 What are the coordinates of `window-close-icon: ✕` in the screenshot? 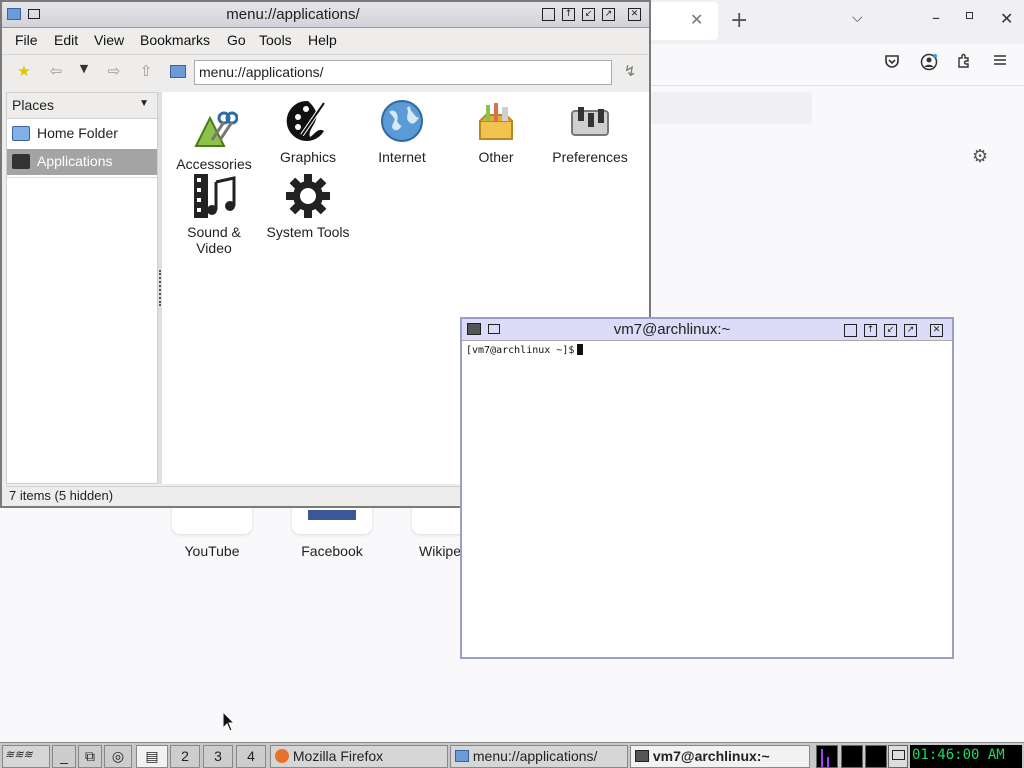 It's located at (1006, 18).